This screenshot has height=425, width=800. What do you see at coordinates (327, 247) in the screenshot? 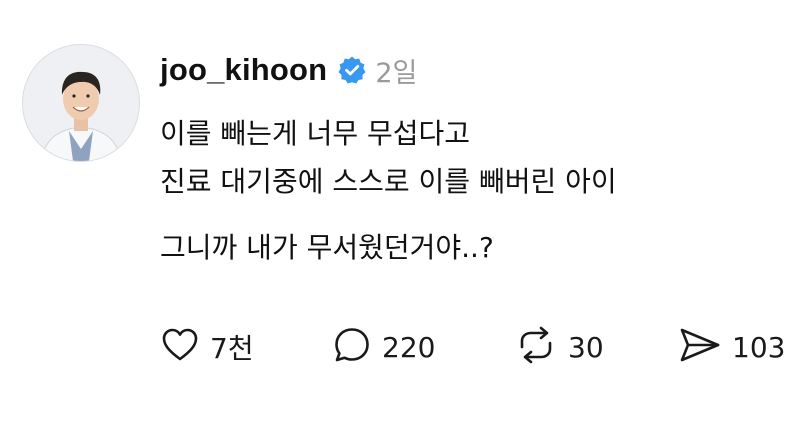
I see `post-line: 그니까 내가 무서웠던거야..?` at bounding box center [327, 247].